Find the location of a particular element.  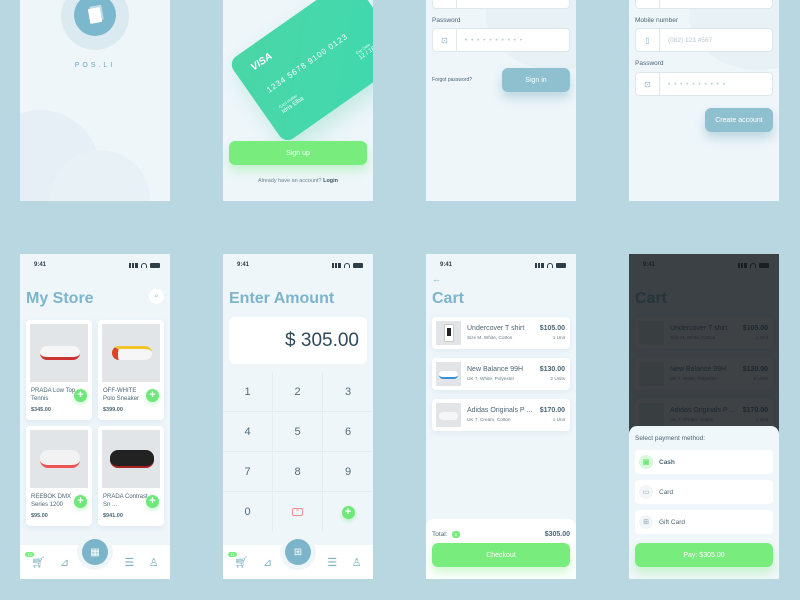

product-card: PRADA Low Top Tennis $345.00 + is located at coordinates (59, 370).